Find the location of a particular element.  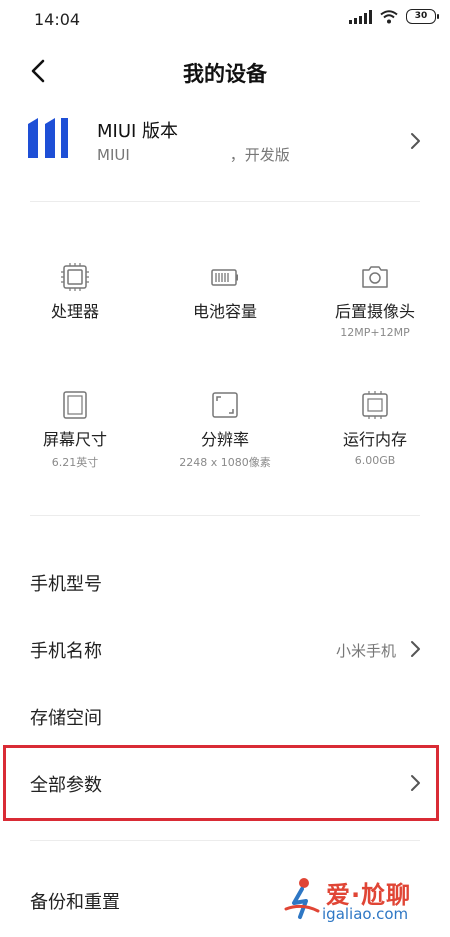

list-item-phone-name: 手机名称 小米手机 is located at coordinates (225, 649).